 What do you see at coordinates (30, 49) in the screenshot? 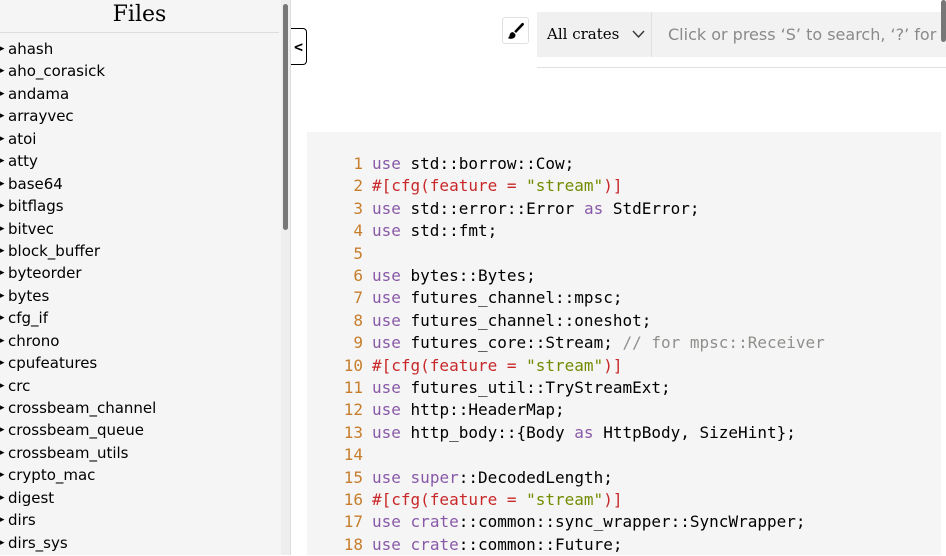
I see `file-tree-item-label: ahash` at bounding box center [30, 49].